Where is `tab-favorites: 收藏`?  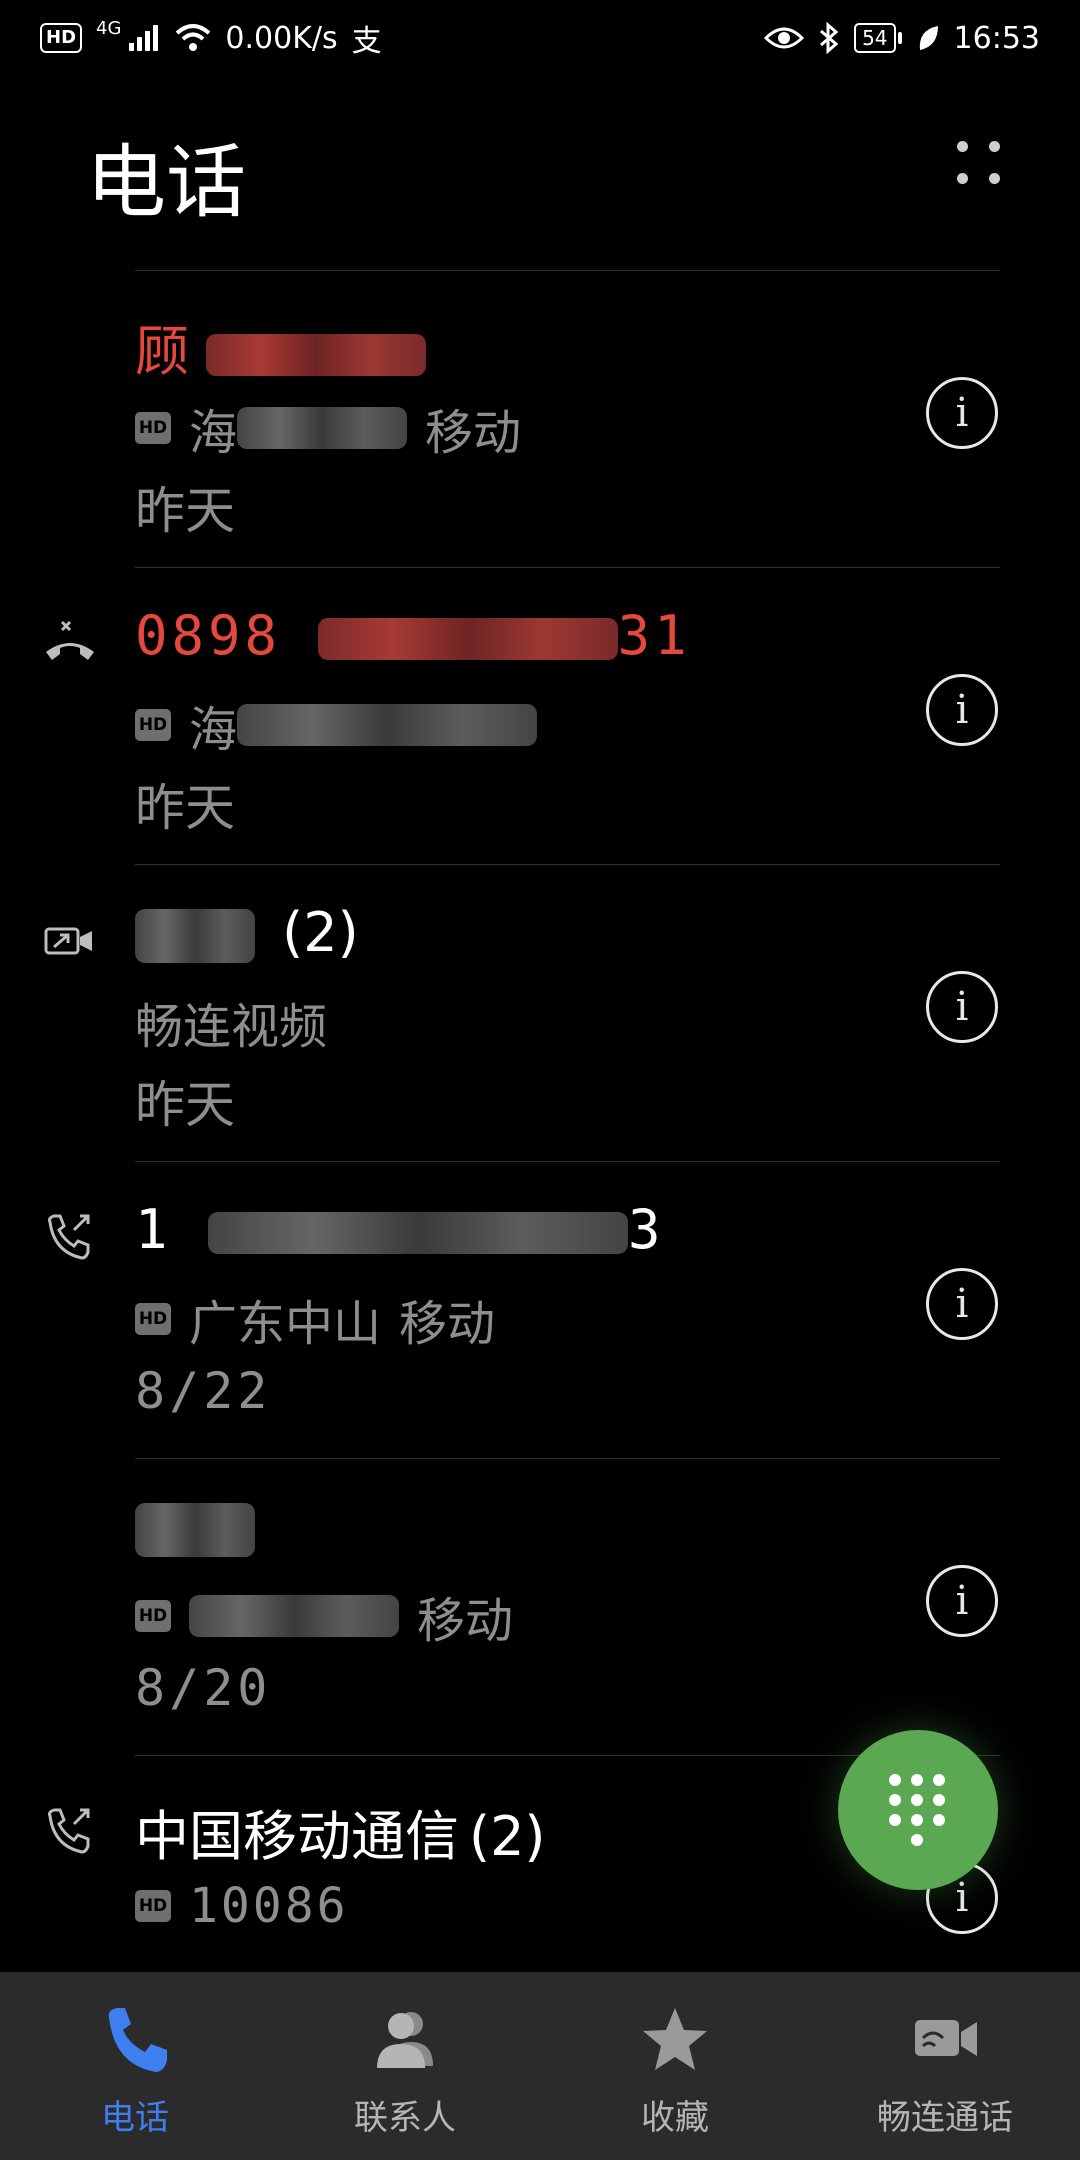
tab-favorites: 收藏 is located at coordinates (675, 2066).